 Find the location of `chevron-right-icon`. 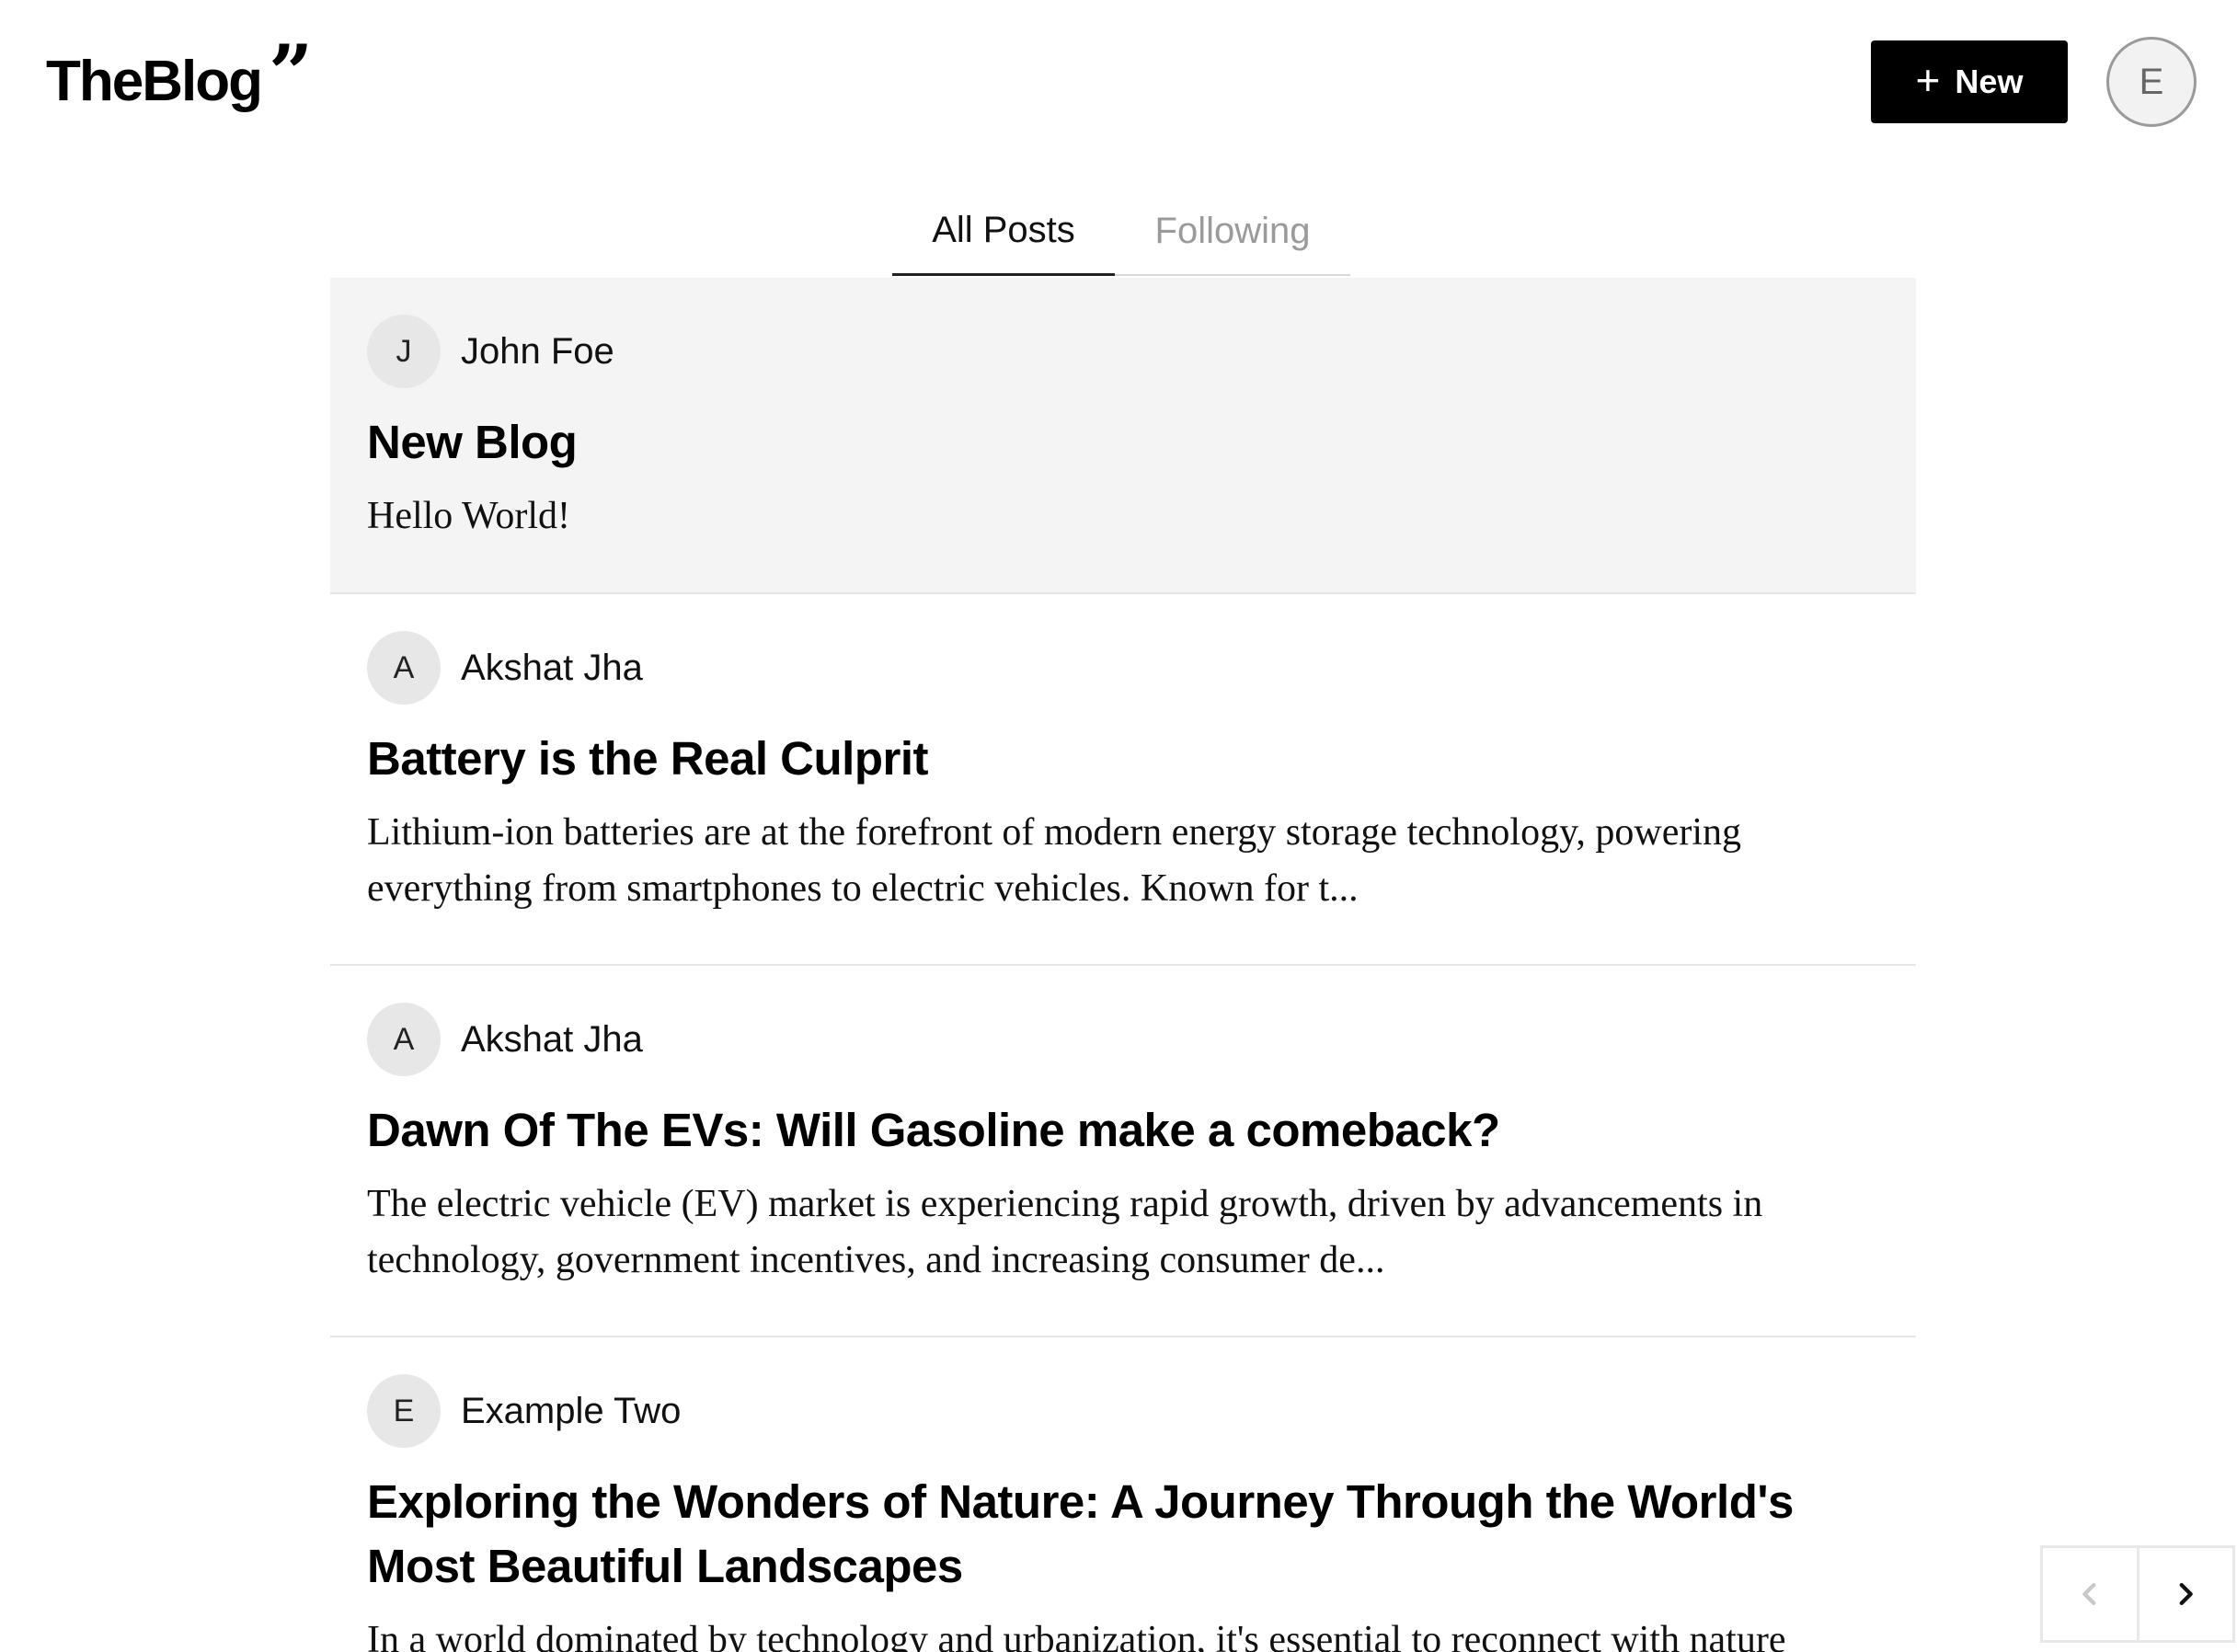

chevron-right-icon is located at coordinates (2186, 1594).